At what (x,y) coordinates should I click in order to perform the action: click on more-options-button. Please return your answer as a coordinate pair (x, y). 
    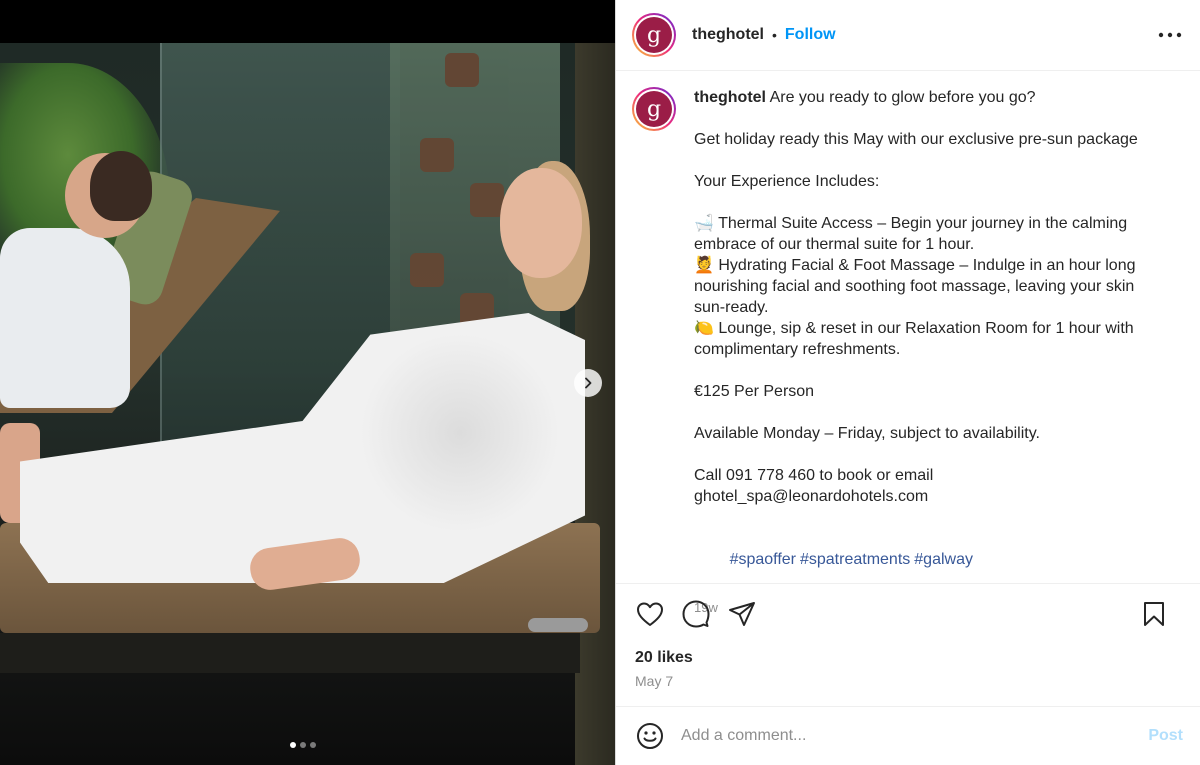
    Looking at the image, I should click on (1170, 35).